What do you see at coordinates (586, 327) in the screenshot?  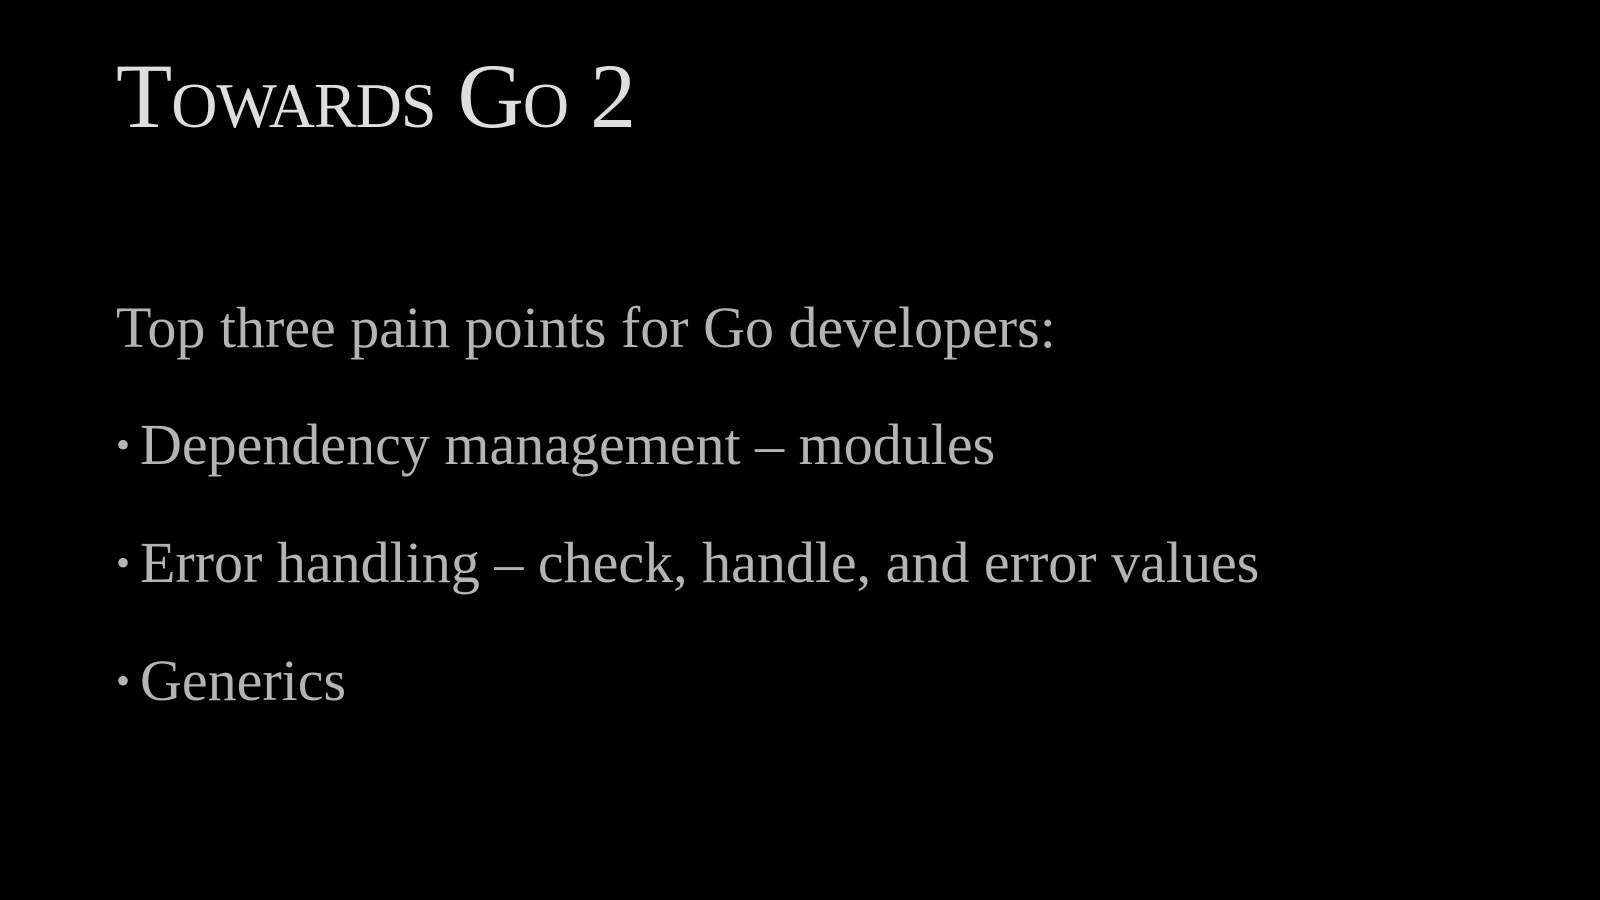 I see `slide-intro: Top three pain points for Go developers:` at bounding box center [586, 327].